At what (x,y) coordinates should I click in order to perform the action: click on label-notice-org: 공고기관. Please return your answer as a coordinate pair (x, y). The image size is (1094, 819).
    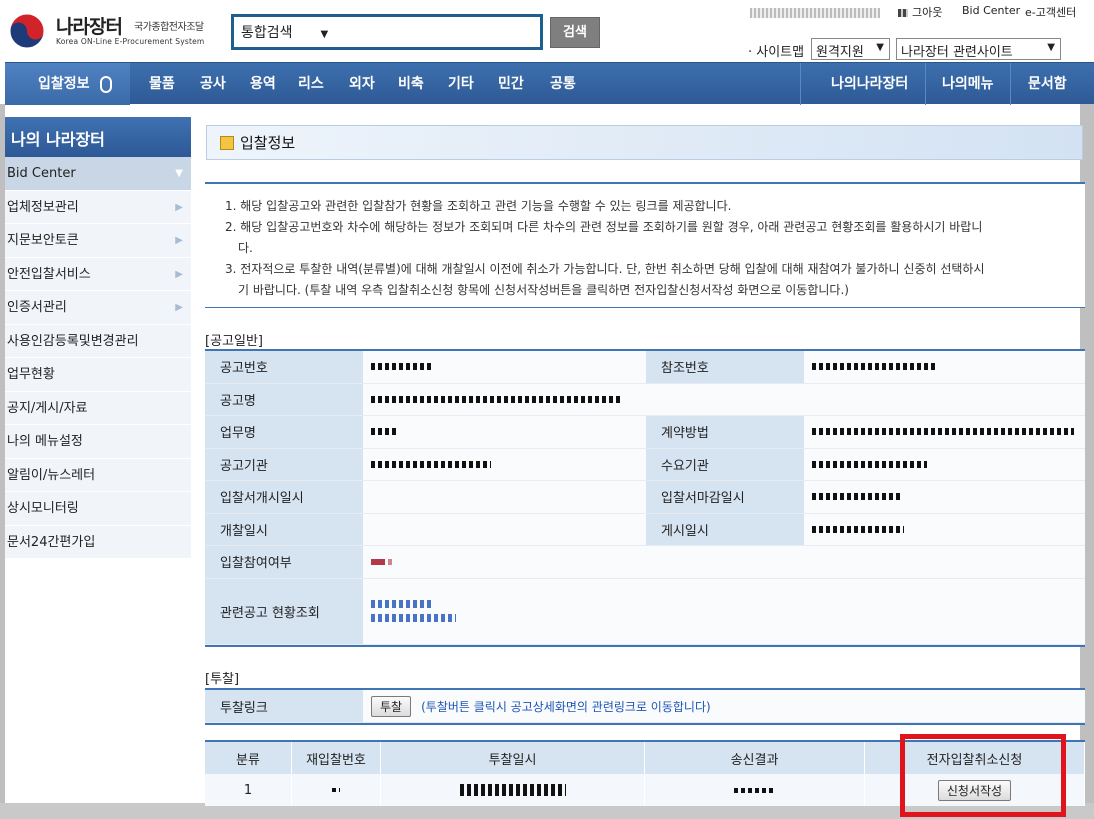
    Looking at the image, I should click on (284, 464).